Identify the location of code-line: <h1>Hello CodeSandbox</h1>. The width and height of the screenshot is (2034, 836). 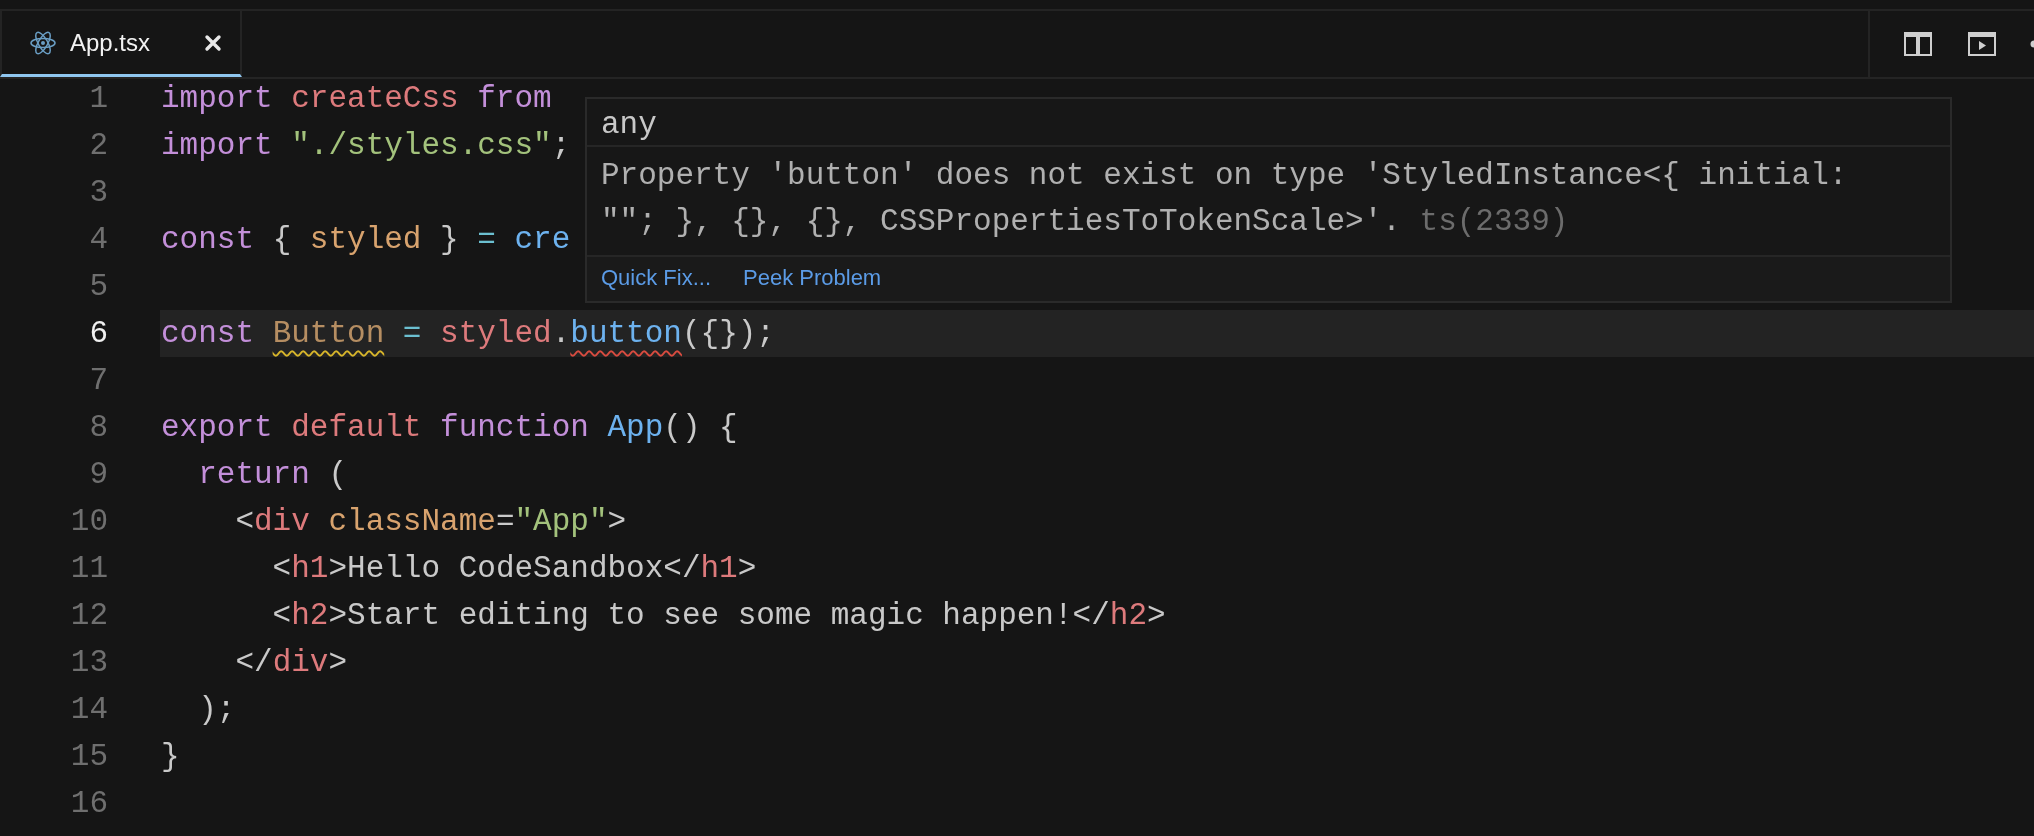
(514, 568).